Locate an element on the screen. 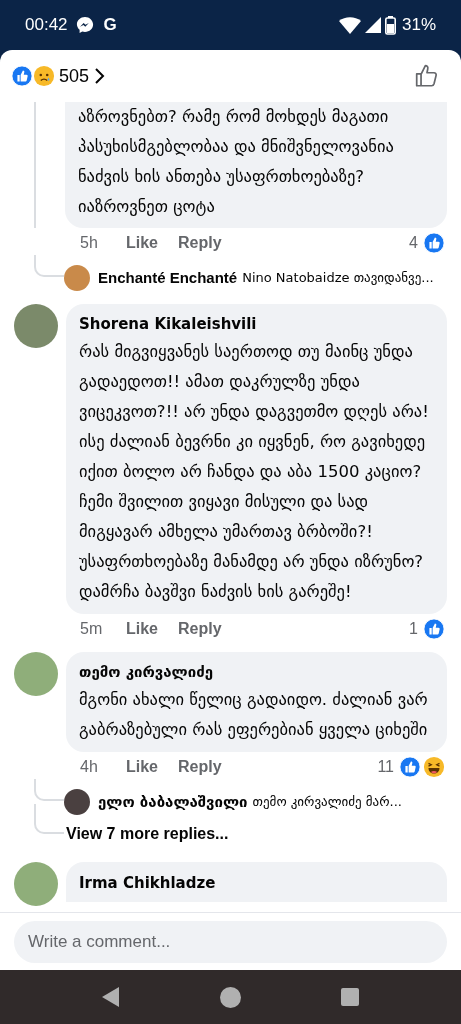 The width and height of the screenshot is (461, 1024). home-icon is located at coordinates (230, 997).